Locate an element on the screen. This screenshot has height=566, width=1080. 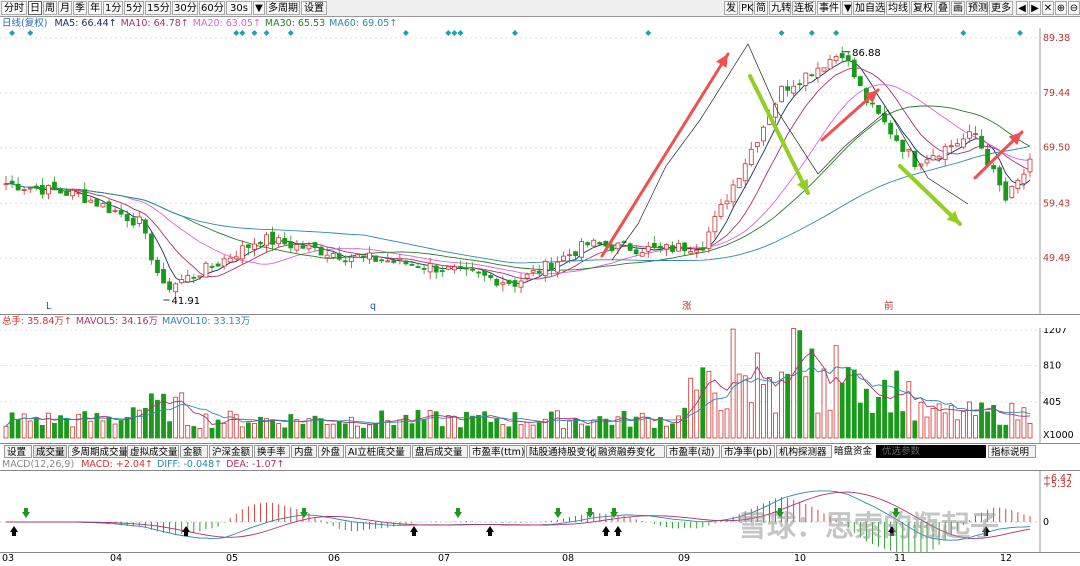
close-icon: ✕ is located at coordinates (1048, 8).